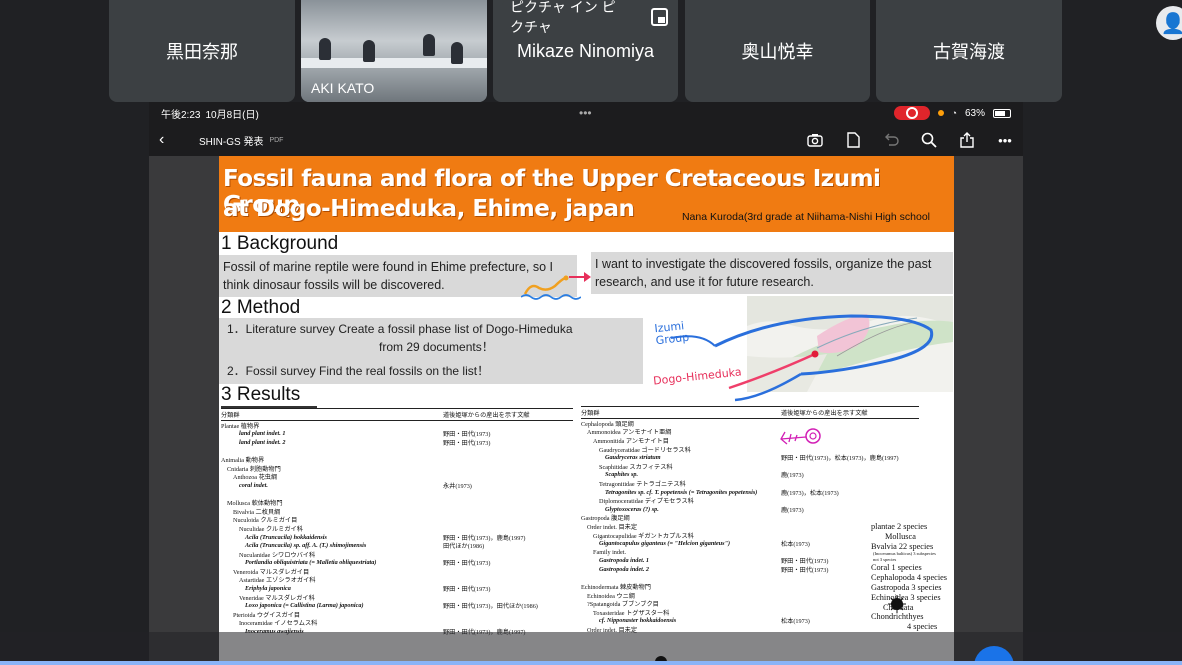  I want to click on table-row: Gigantocapulidae ギガントカプルス科, so click(750, 535).